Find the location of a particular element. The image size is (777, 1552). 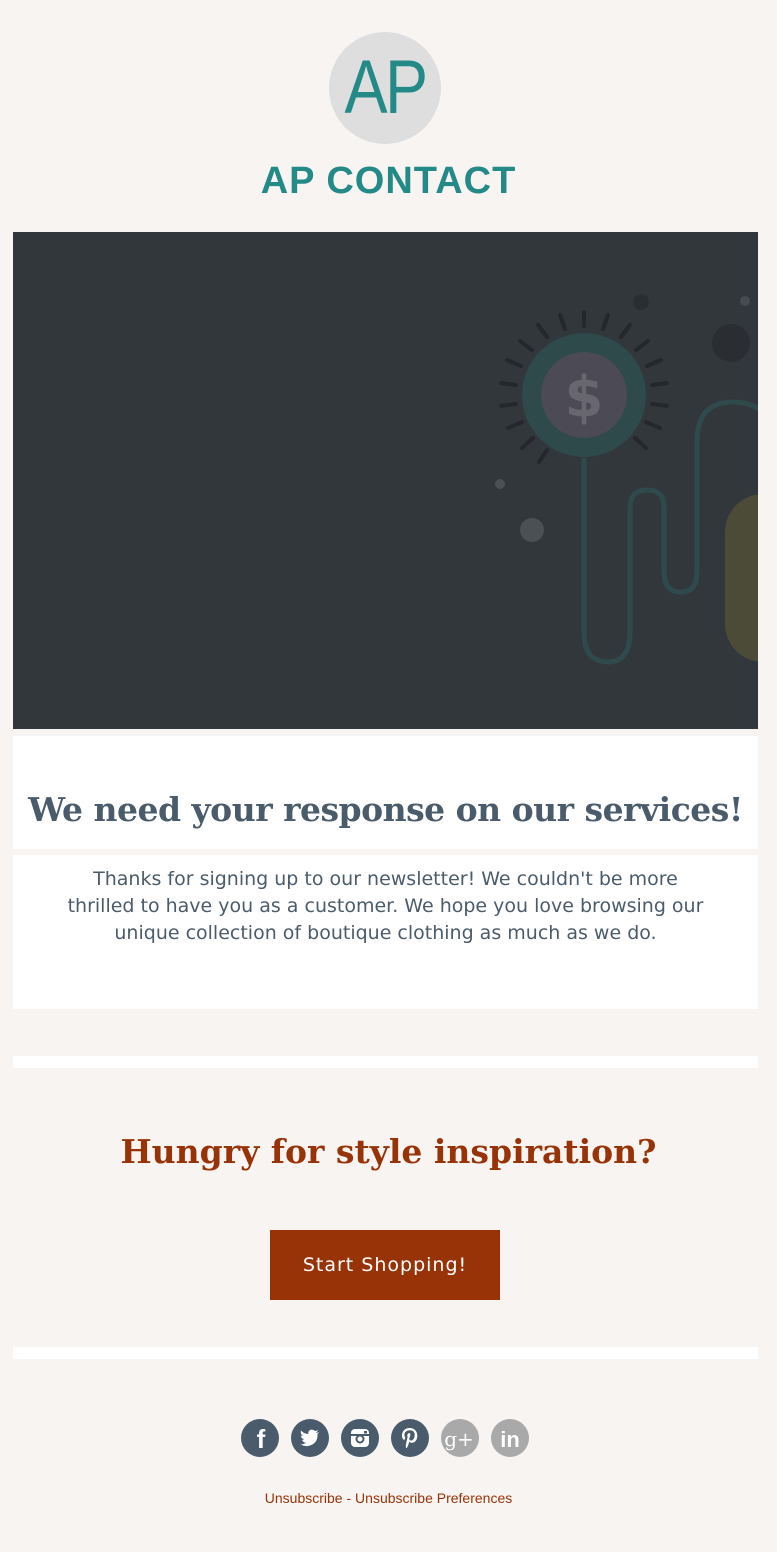

svg-text: in is located at coordinates (510, 1439).